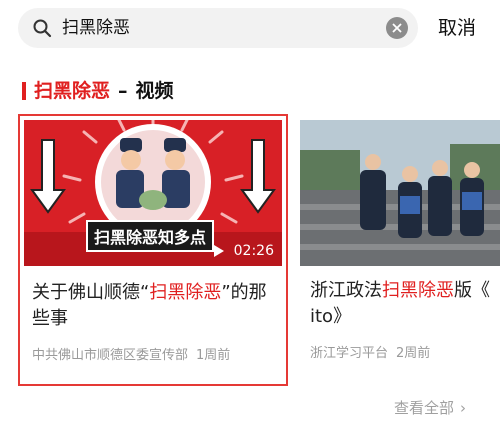  I want to click on video-meta: 浙江学习平台 2周前, so click(370, 351).